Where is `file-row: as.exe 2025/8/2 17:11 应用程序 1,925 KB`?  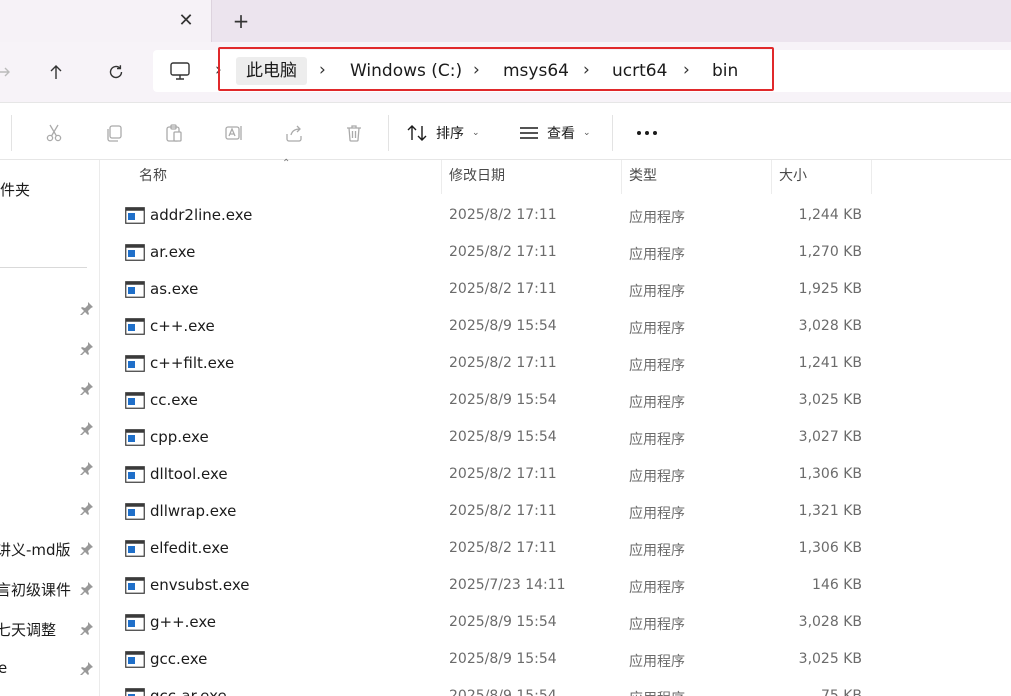 file-row: as.exe 2025/8/2 17:11 应用程序 1,925 KB is located at coordinates (555, 289).